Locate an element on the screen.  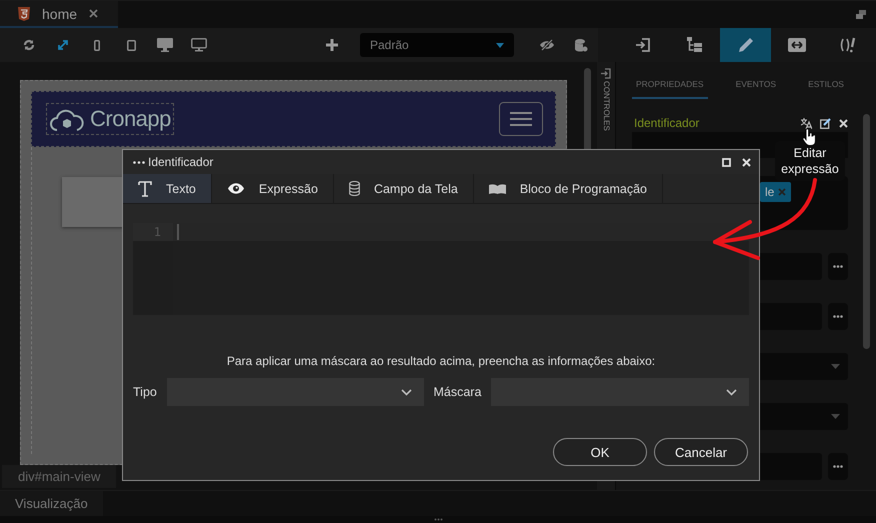
dialog-button: Cancelar is located at coordinates (701, 452).